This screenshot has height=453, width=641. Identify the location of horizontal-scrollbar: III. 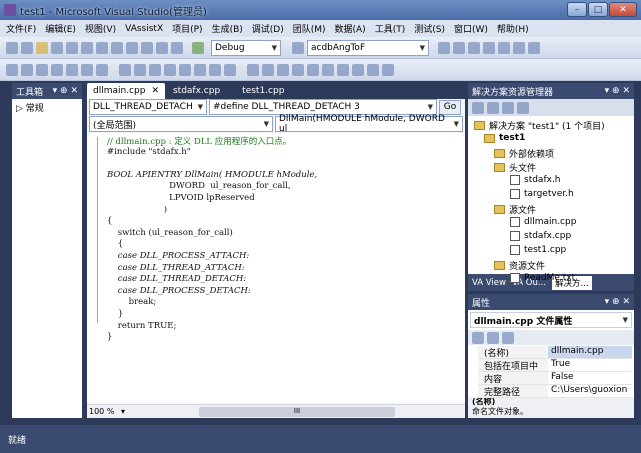
(297, 411).